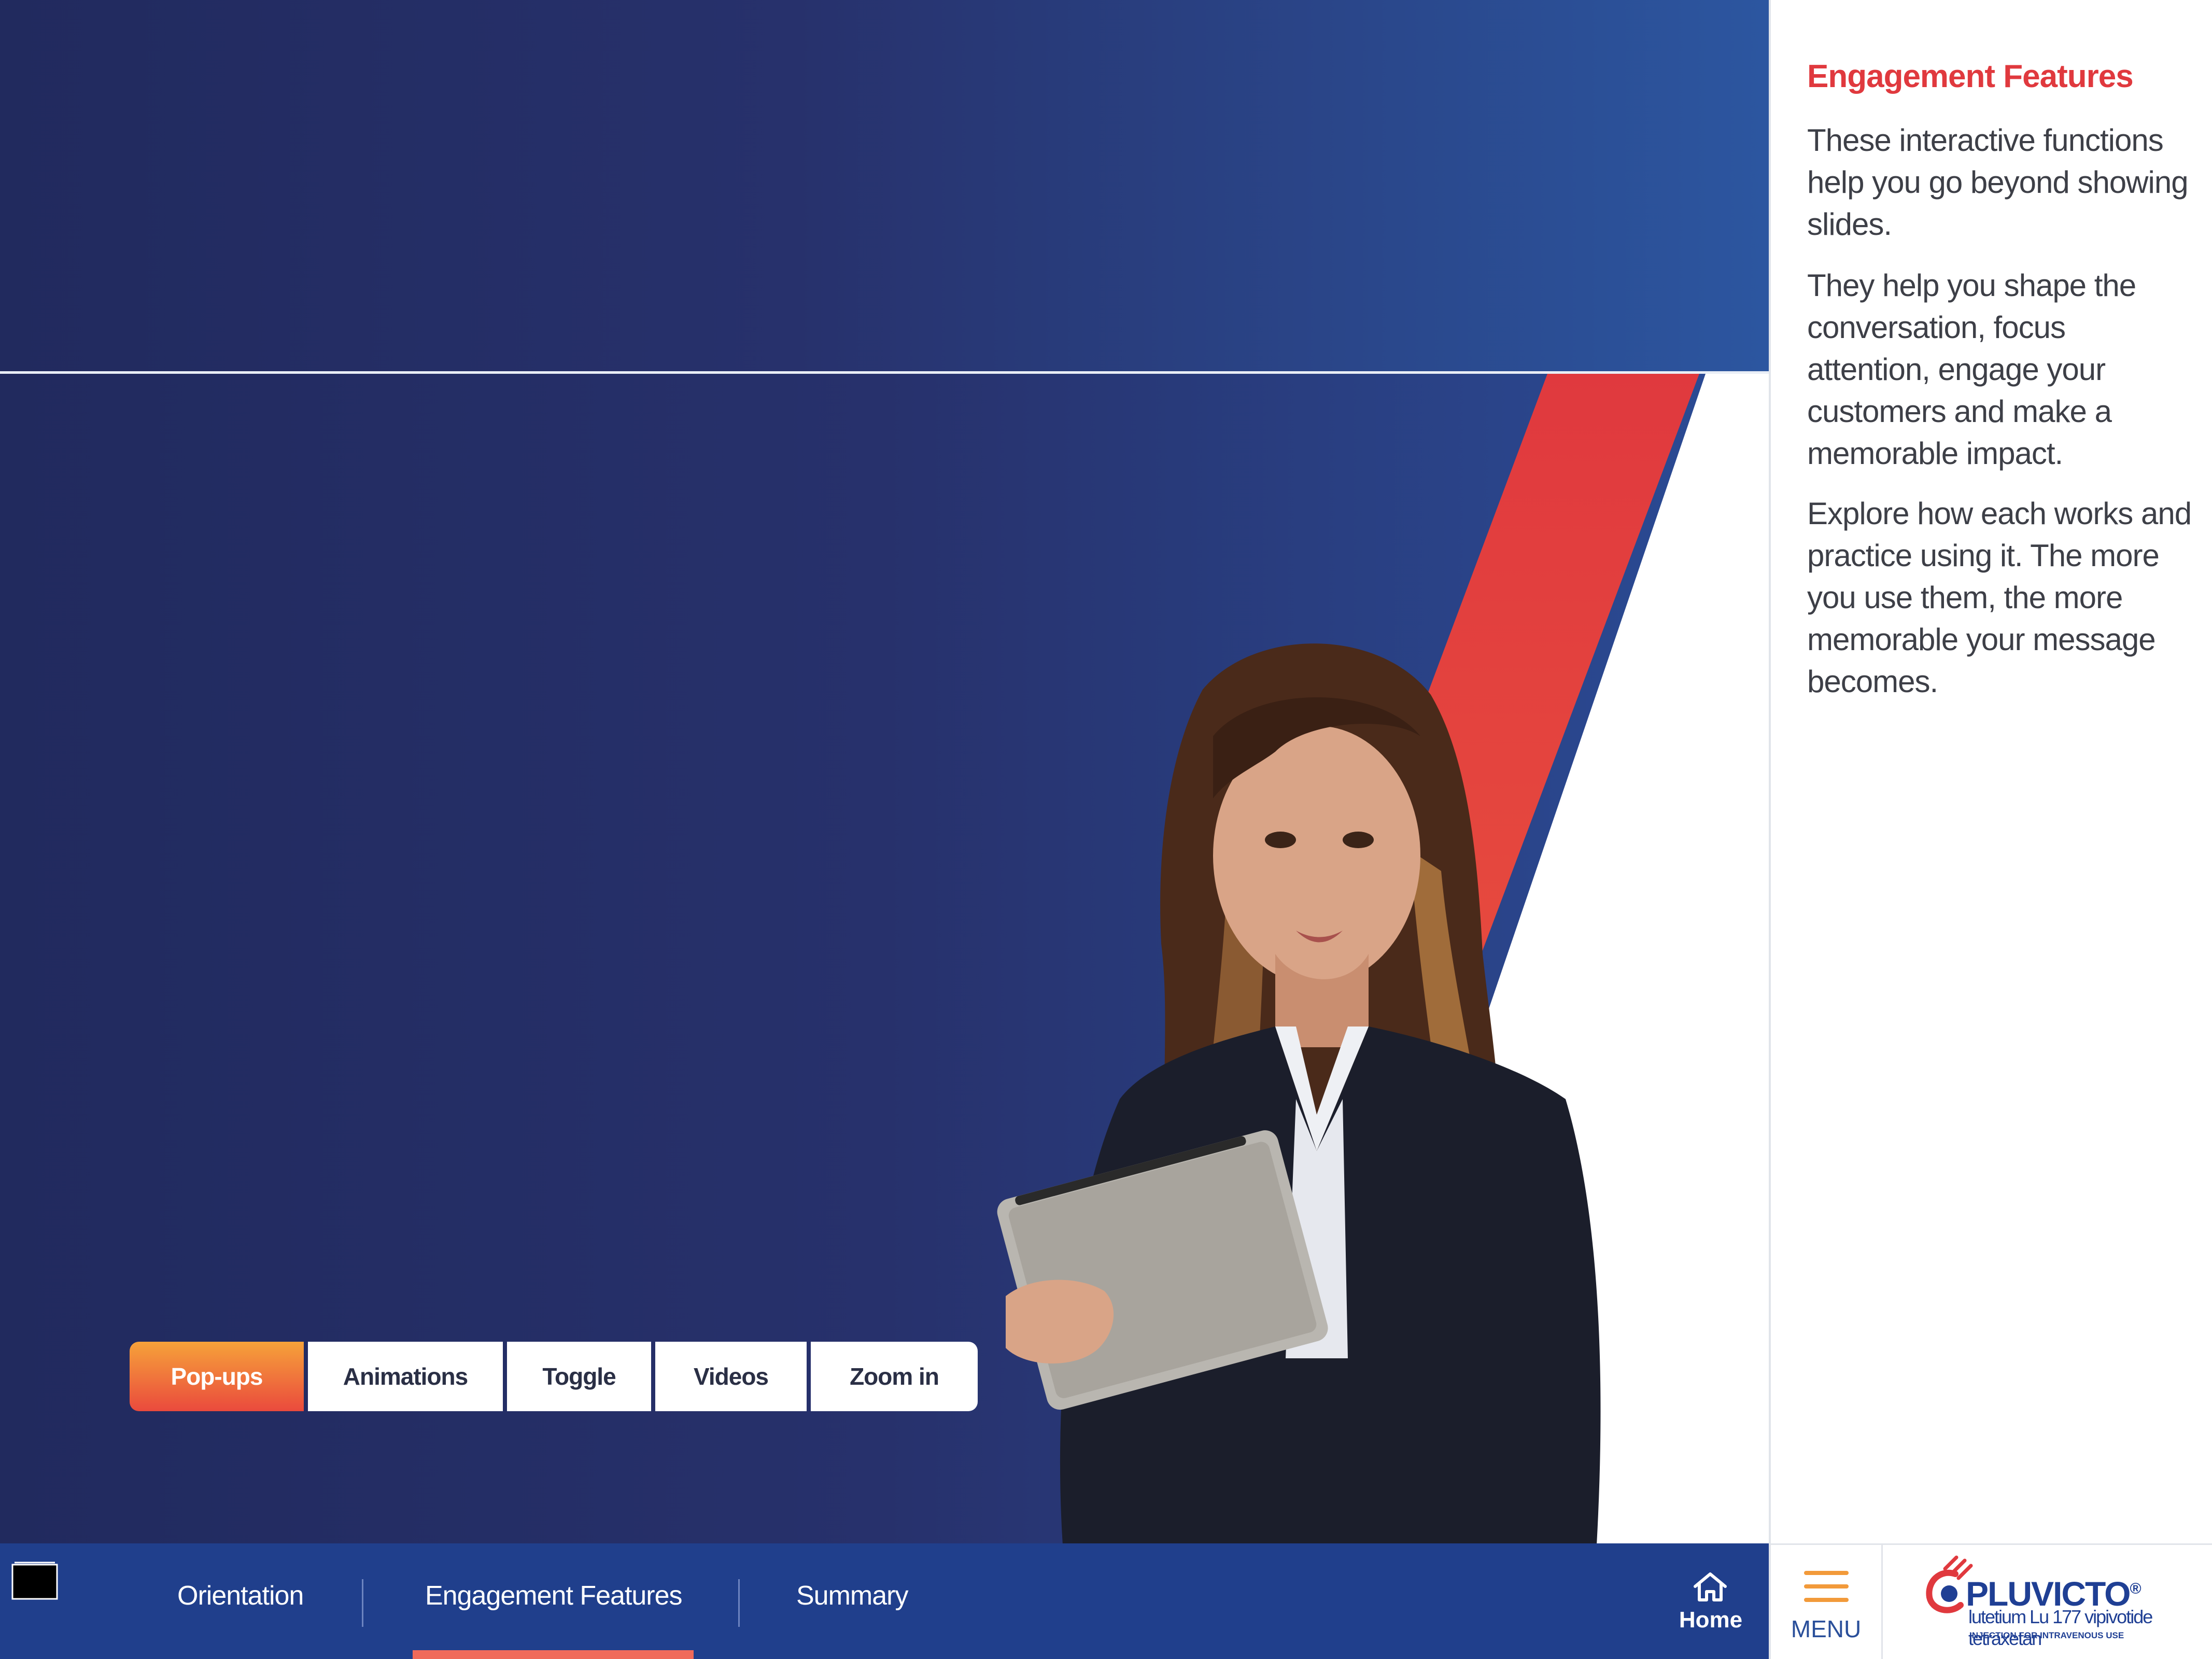  I want to click on tab-toggle: Toggle, so click(579, 1376).